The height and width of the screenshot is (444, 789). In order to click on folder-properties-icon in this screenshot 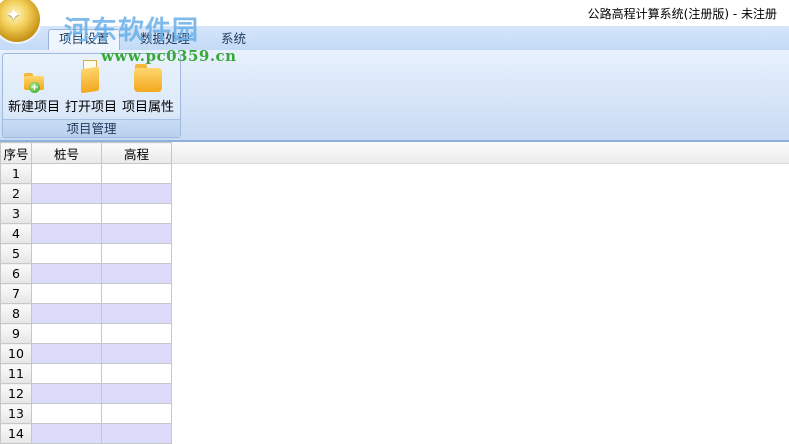, I will do `click(148, 77)`.